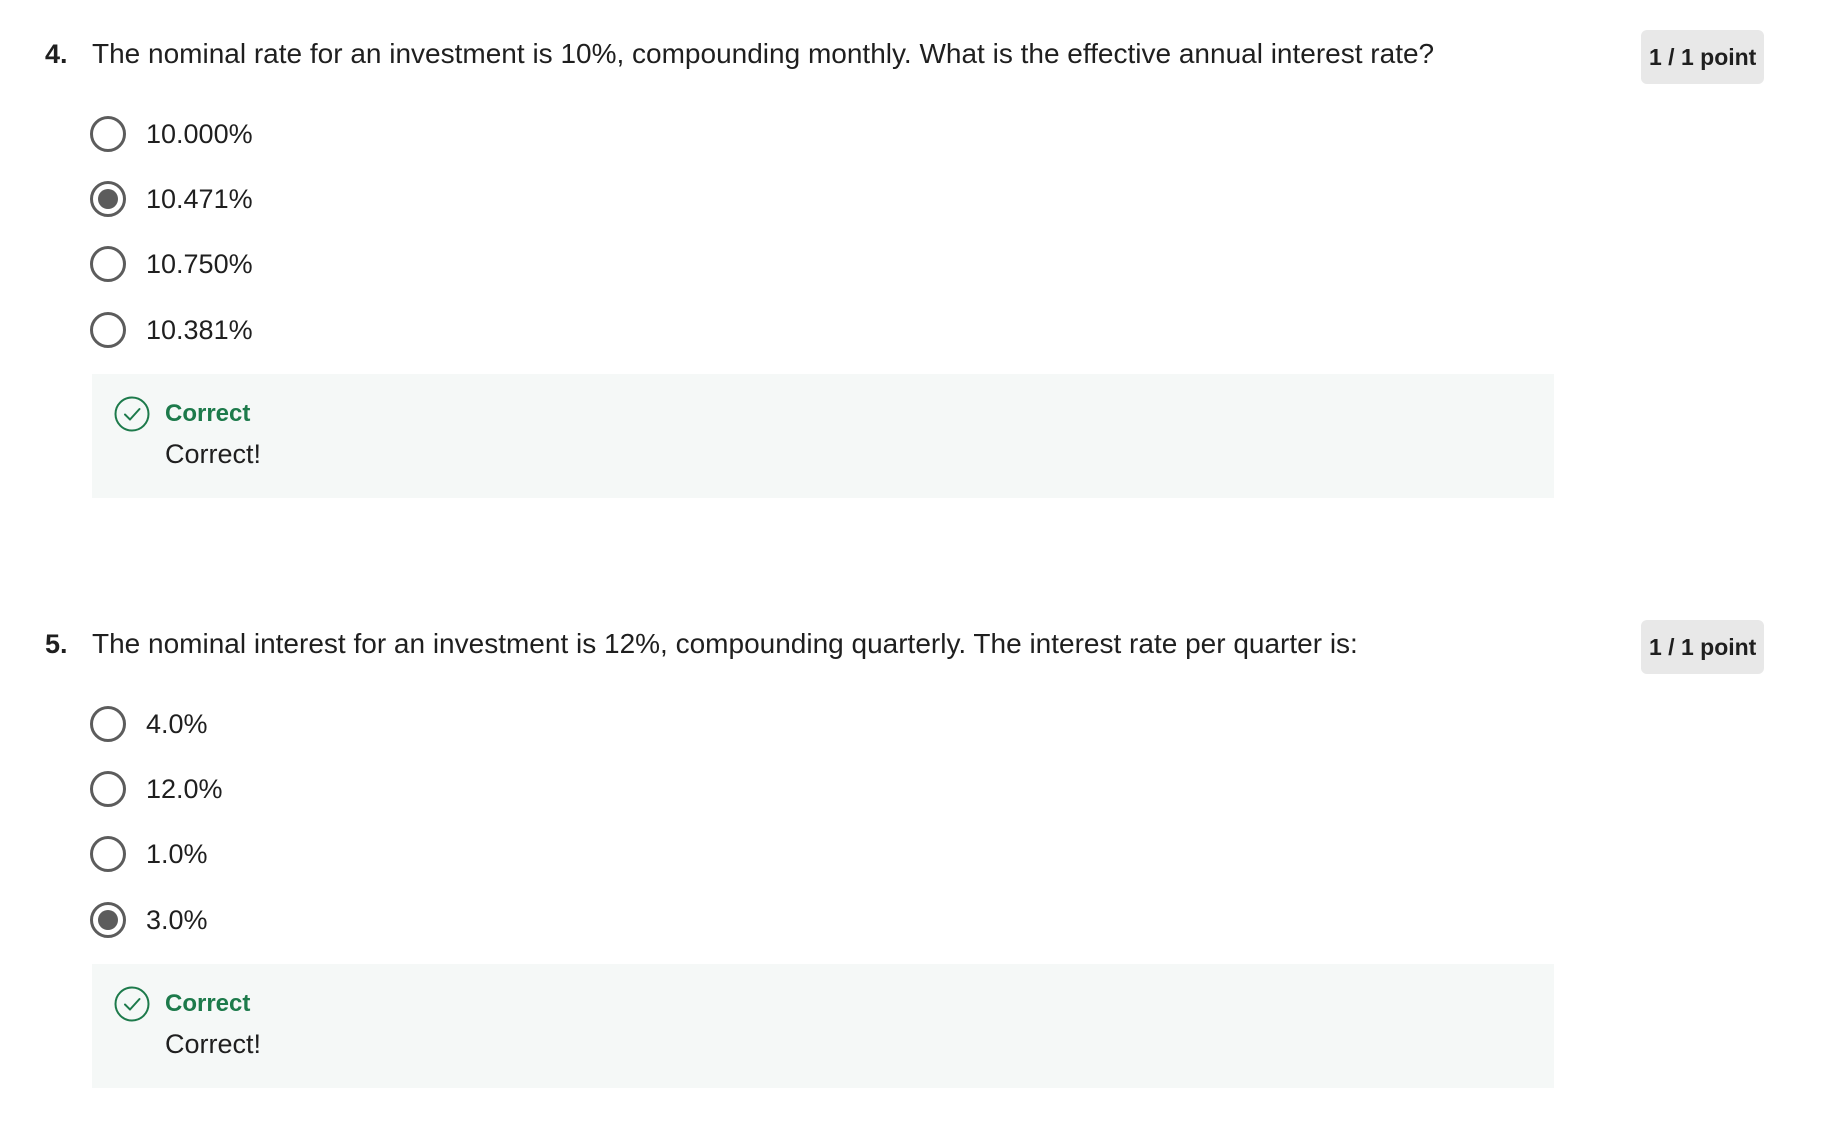 Image resolution: width=1830 pixels, height=1121 pixels. What do you see at coordinates (199, 199) in the screenshot?
I see `option-label: 10.471%` at bounding box center [199, 199].